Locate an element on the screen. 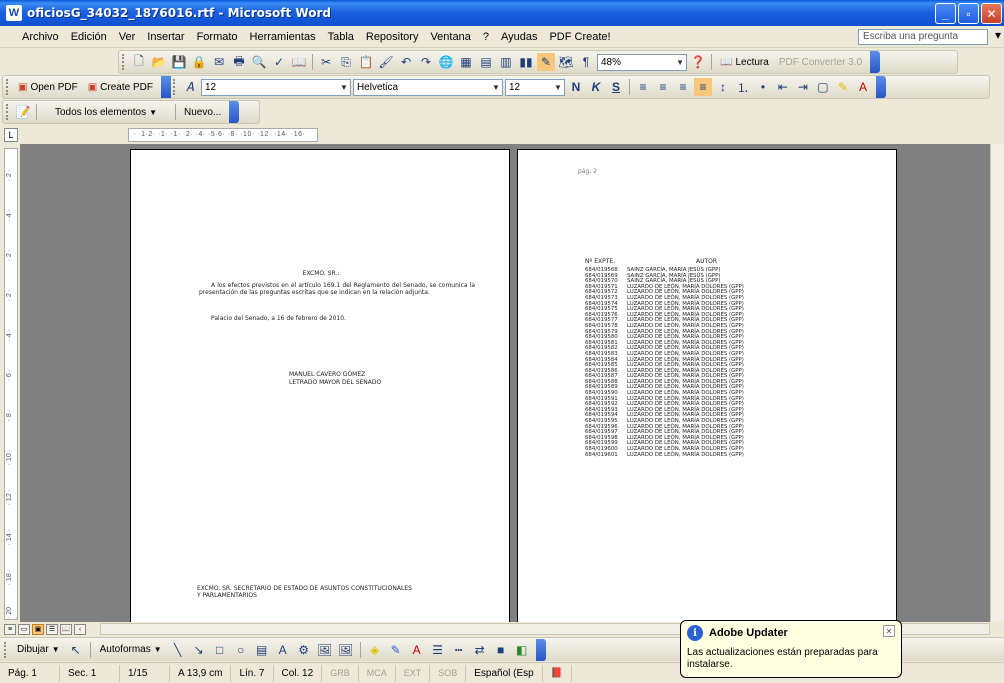 This screenshot has width=1004, height=683. word-app-icon: W is located at coordinates (14, 13).